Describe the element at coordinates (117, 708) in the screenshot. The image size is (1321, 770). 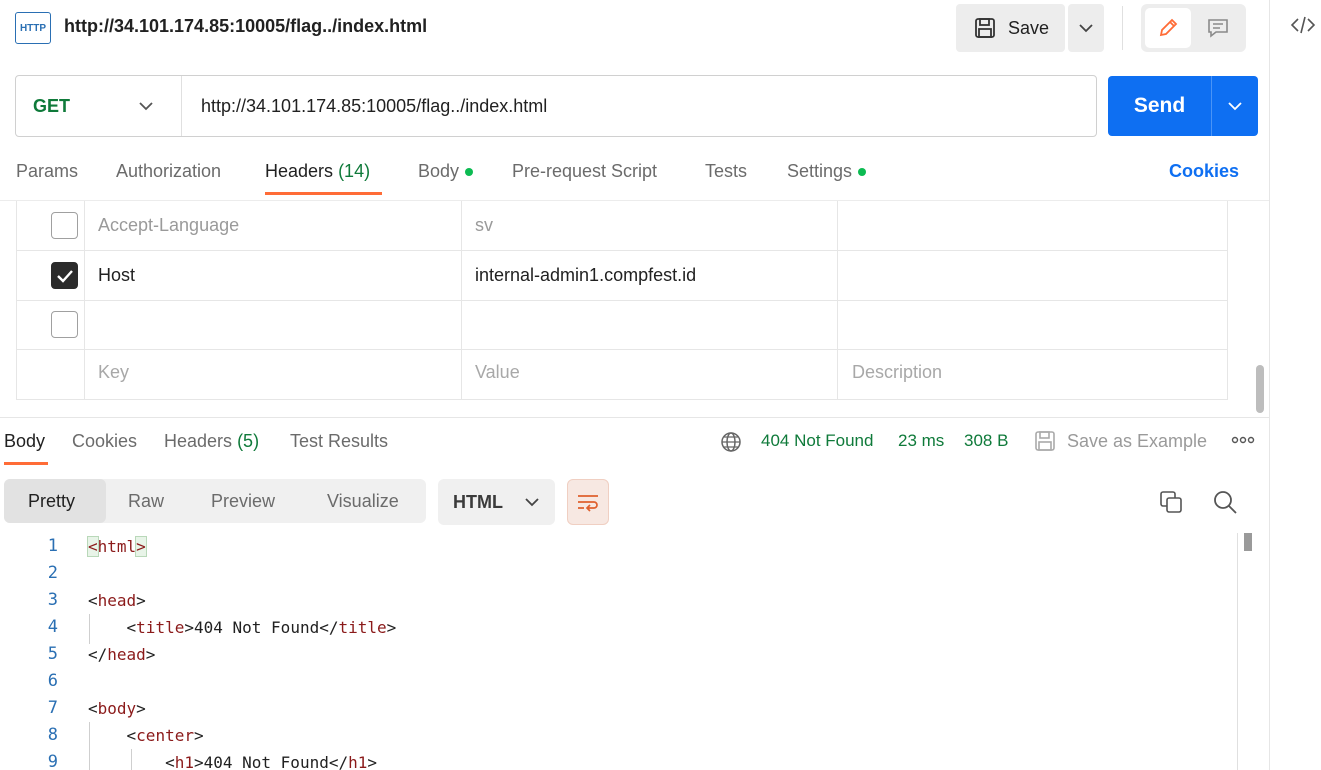
I see `code-line: <body>` at that location.